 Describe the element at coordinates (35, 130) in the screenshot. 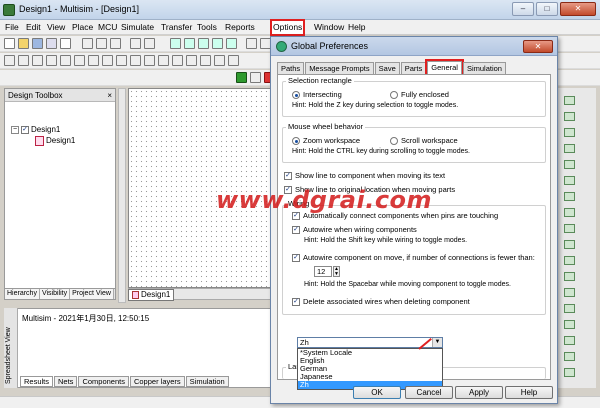

I see `tree-root-design1: − ✓ Design1` at that location.